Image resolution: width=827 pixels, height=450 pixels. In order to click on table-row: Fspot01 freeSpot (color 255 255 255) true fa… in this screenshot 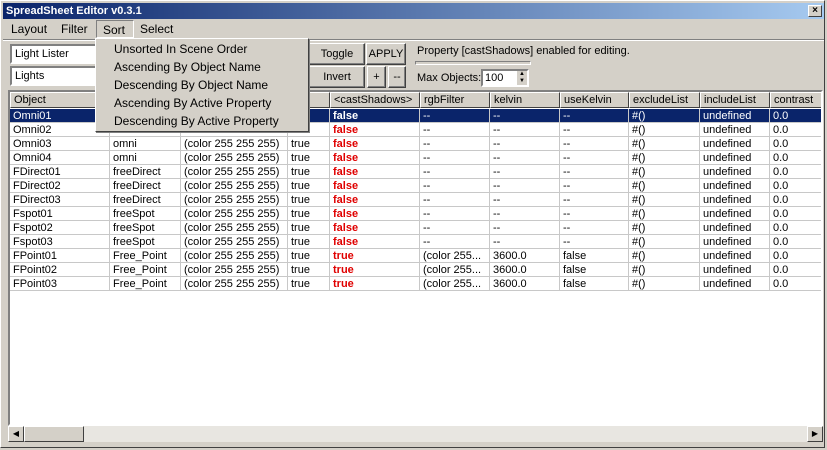, I will do `click(415, 214)`.